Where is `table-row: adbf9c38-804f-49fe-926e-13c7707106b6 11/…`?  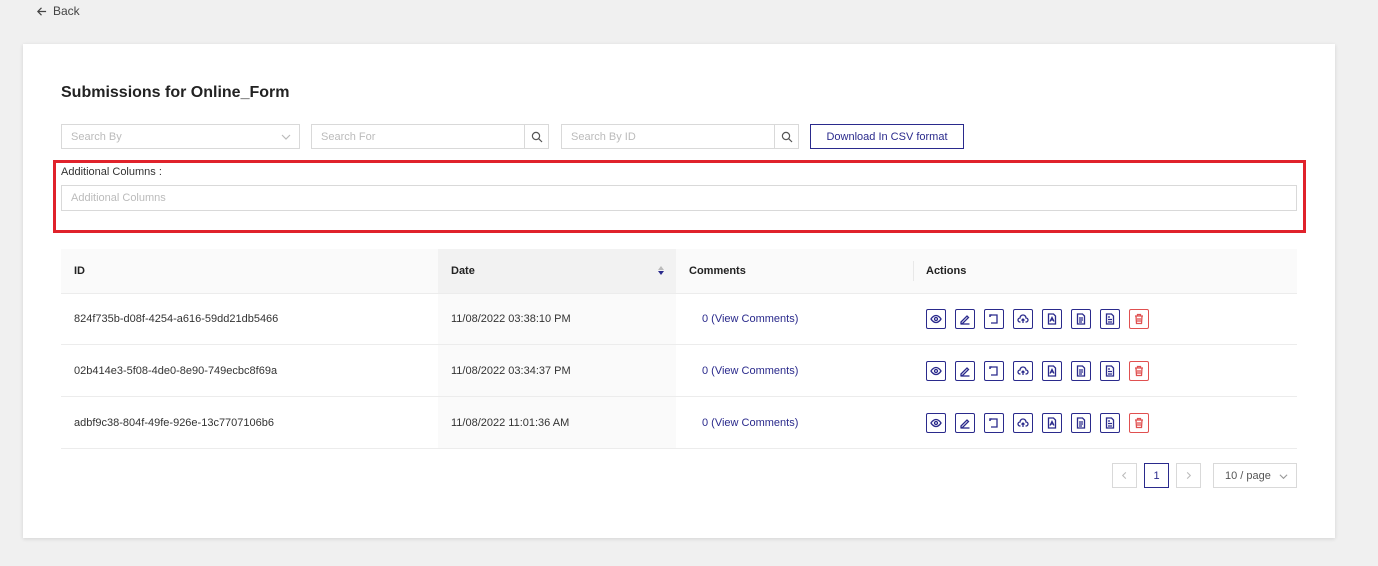 table-row: adbf9c38-804f-49fe-926e-13c7707106b6 11/… is located at coordinates (679, 423).